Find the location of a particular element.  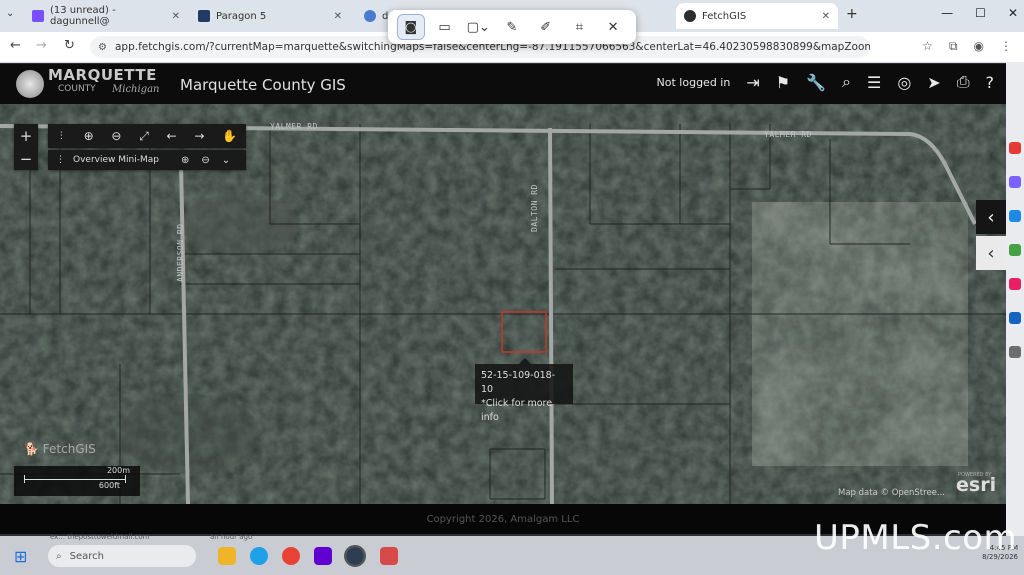

paint-icon is located at coordinates (389, 556).